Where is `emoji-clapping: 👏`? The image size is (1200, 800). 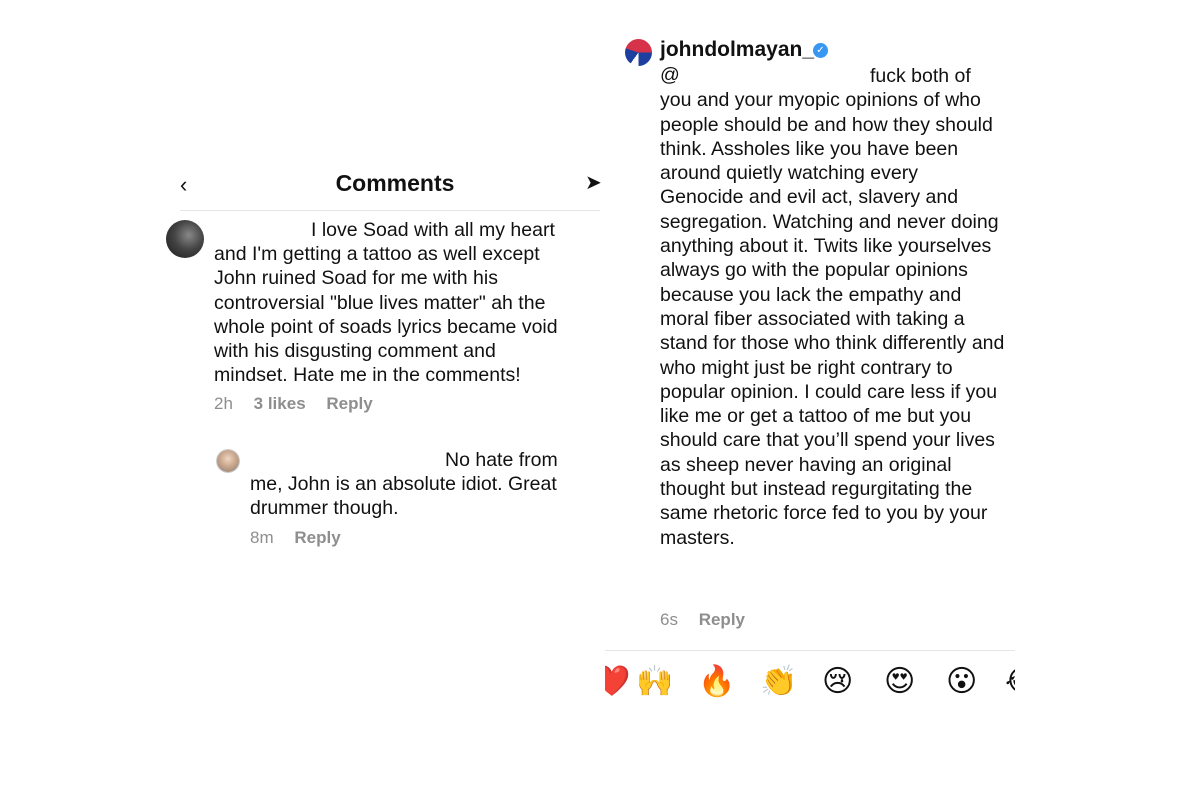
emoji-clapping: 👏 is located at coordinates (778, 682).